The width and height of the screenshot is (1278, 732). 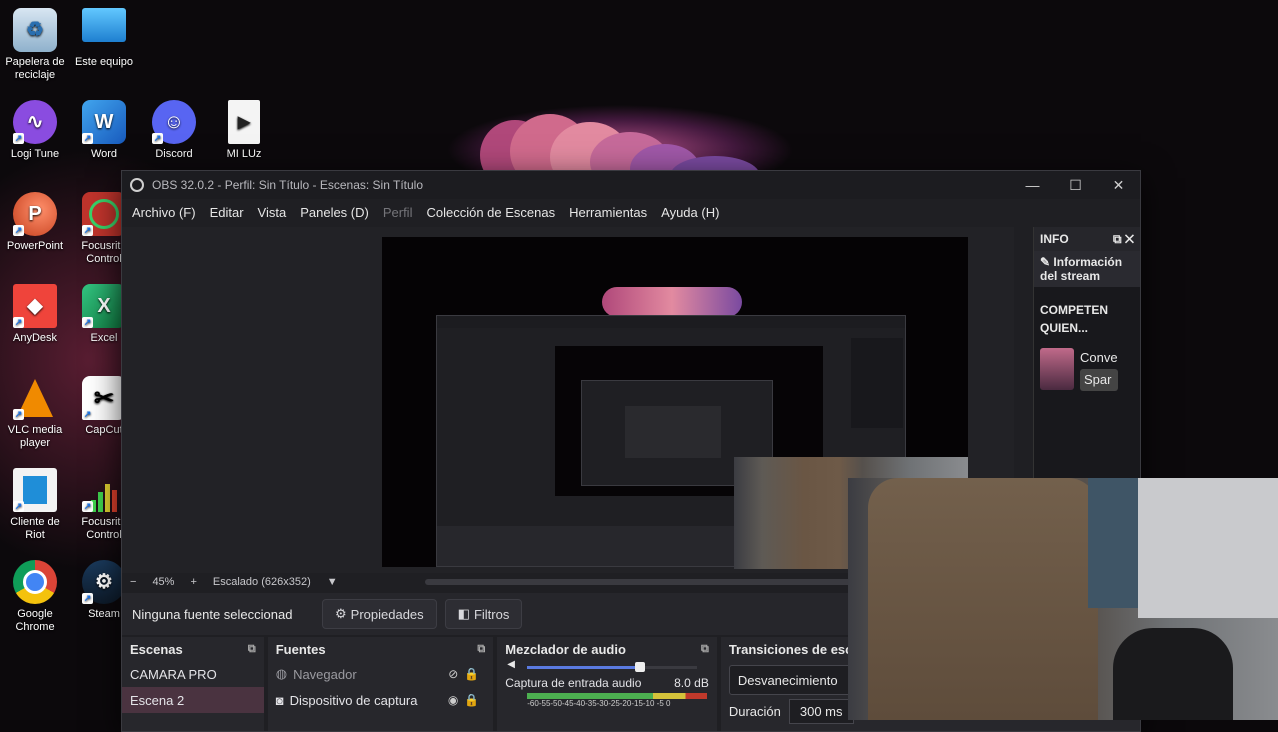 I want to click on scale-dropdown-icon: ▼, so click(x=332, y=582).